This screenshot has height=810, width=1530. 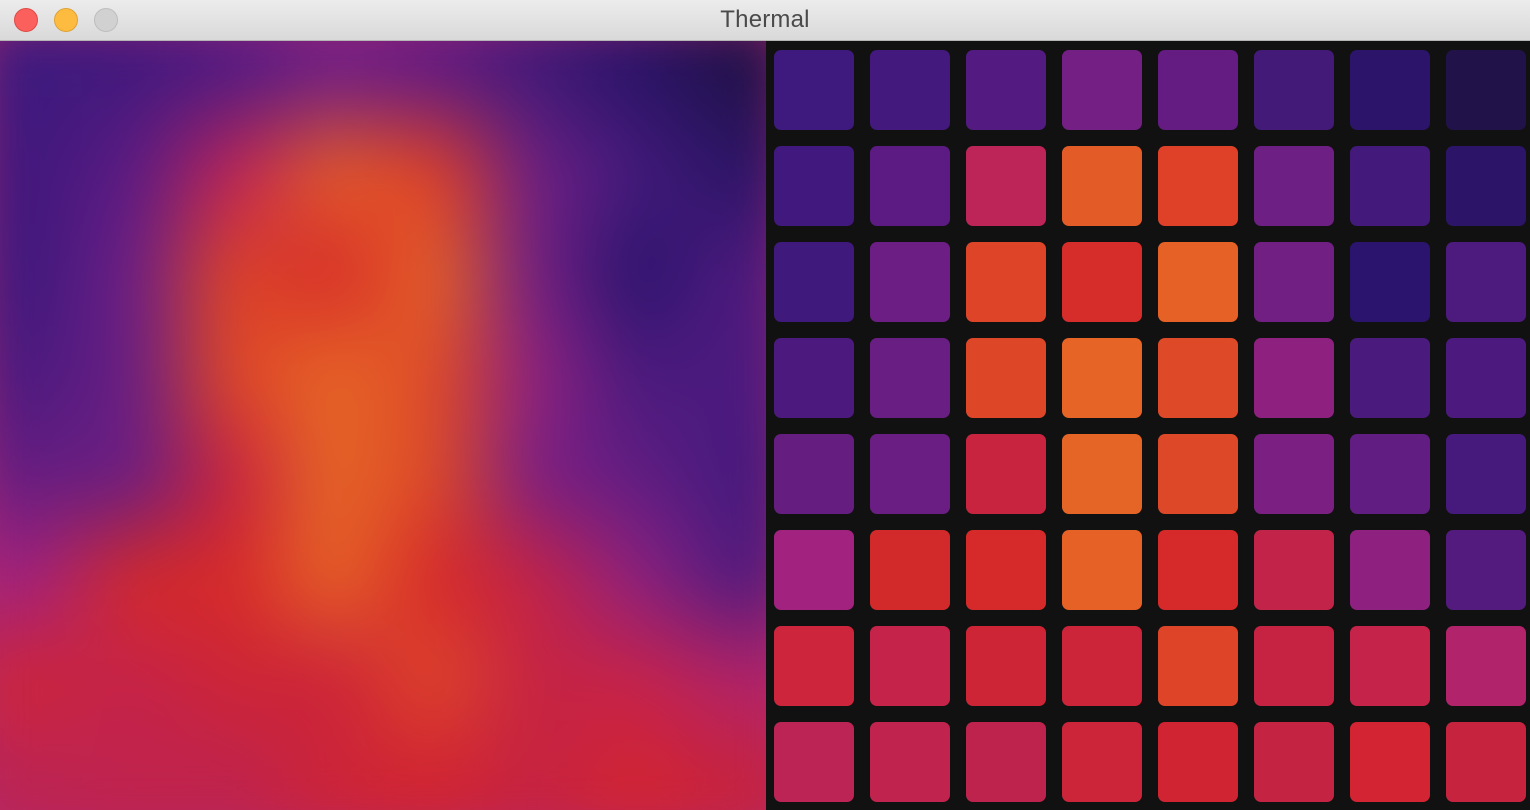 What do you see at coordinates (910, 378) in the screenshot?
I see `sensor-cell-r3-c1` at bounding box center [910, 378].